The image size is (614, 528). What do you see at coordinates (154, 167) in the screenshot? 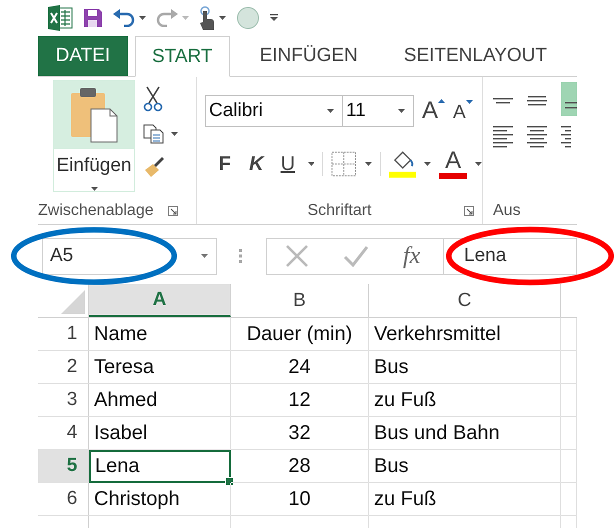
I see `format-painter-icon` at bounding box center [154, 167].